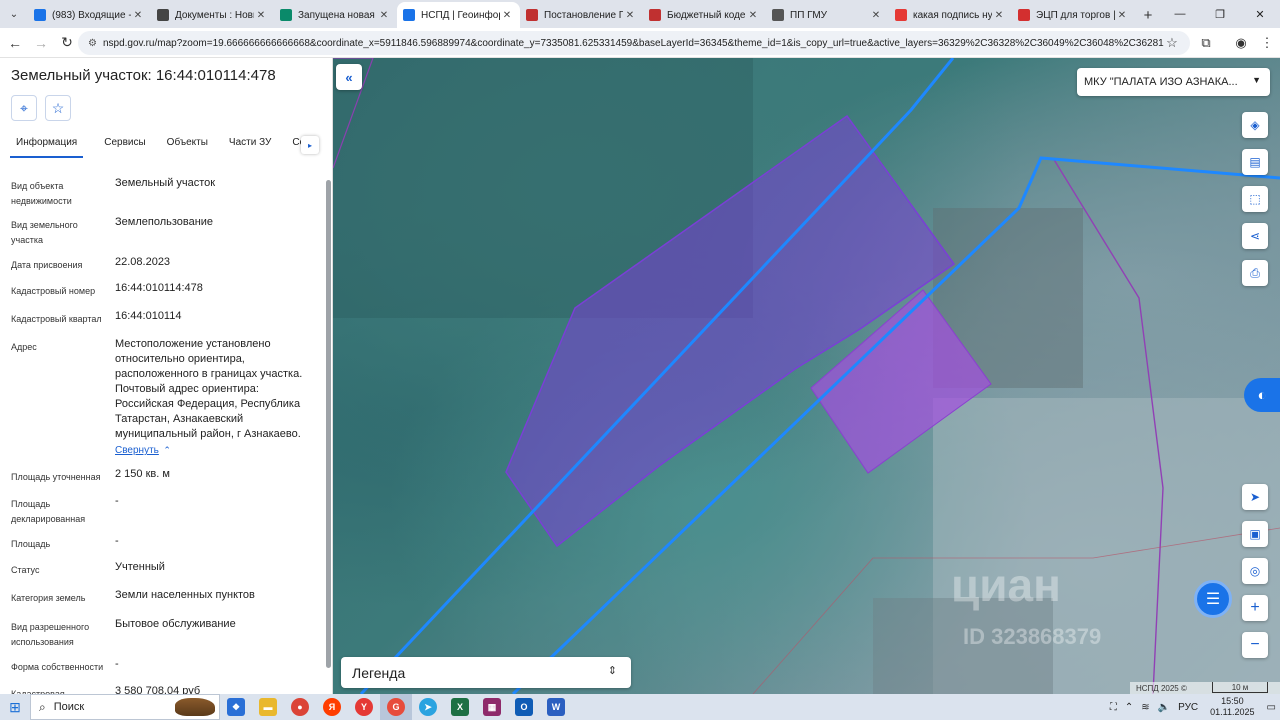 Image resolution: width=1280 pixels, height=720 pixels. I want to click on yandex-browser-icon: Y, so click(364, 707).